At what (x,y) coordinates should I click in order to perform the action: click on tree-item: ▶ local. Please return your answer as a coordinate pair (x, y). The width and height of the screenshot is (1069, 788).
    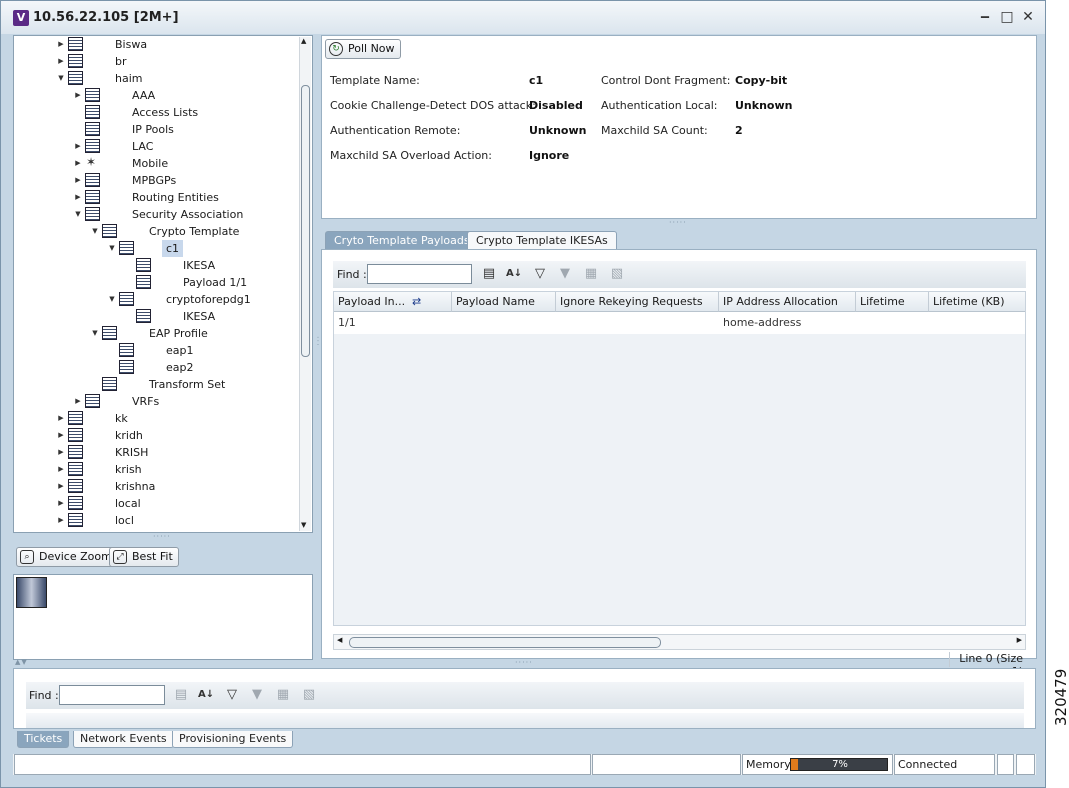
    Looking at the image, I should click on (156, 503).